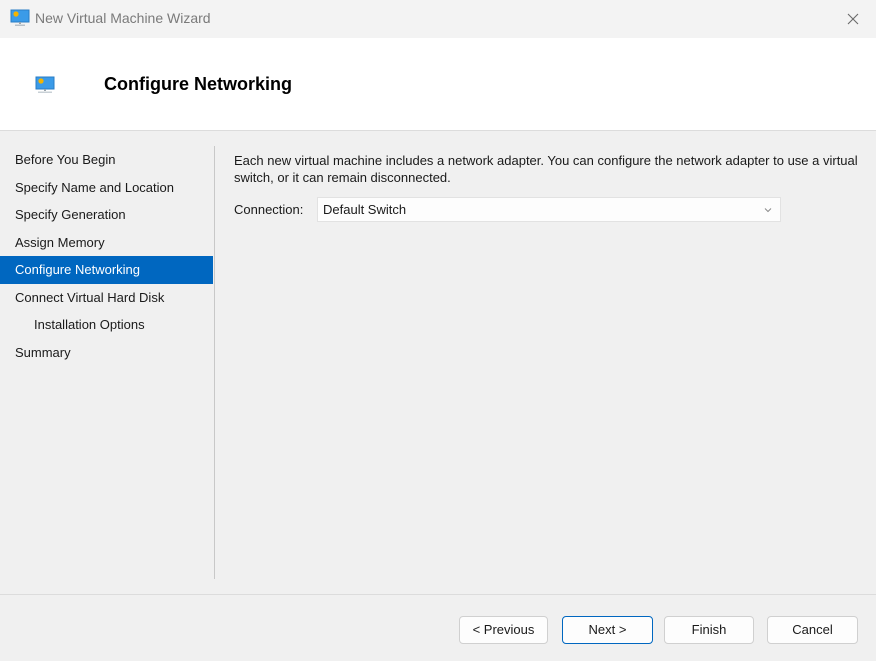 This screenshot has height=661, width=876. Describe the element at coordinates (106, 270) in the screenshot. I see `nav-item-configure-networking: Configure Networking` at that location.